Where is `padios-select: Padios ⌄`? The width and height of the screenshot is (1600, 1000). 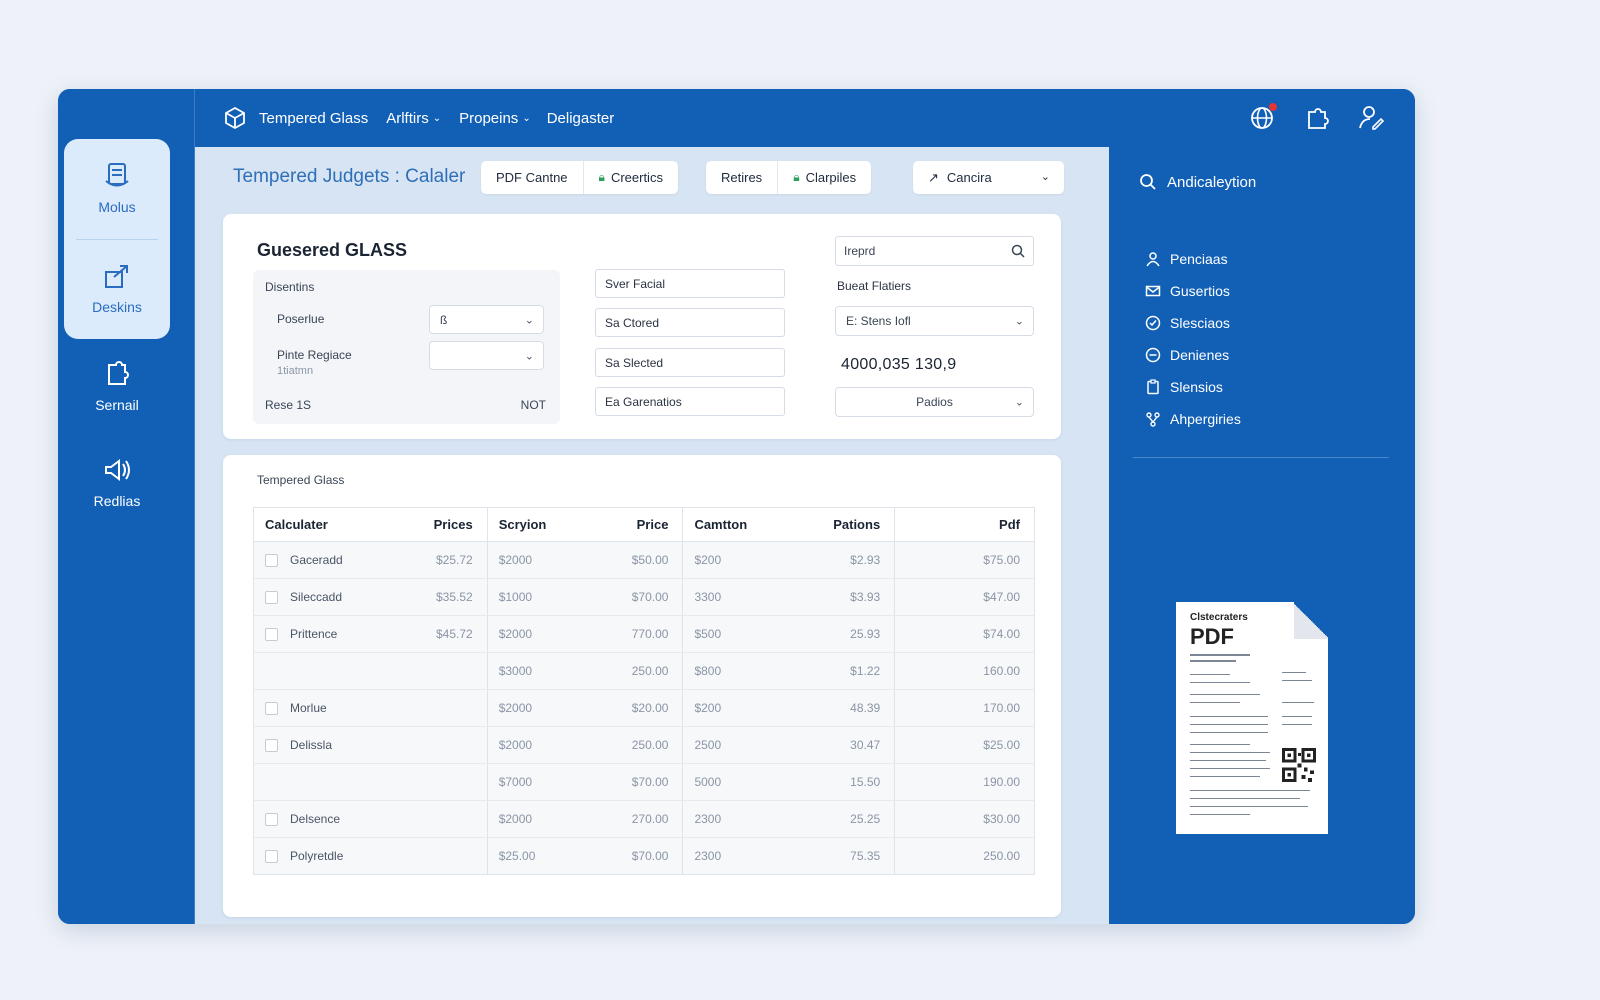
padios-select: Padios ⌄ is located at coordinates (934, 402).